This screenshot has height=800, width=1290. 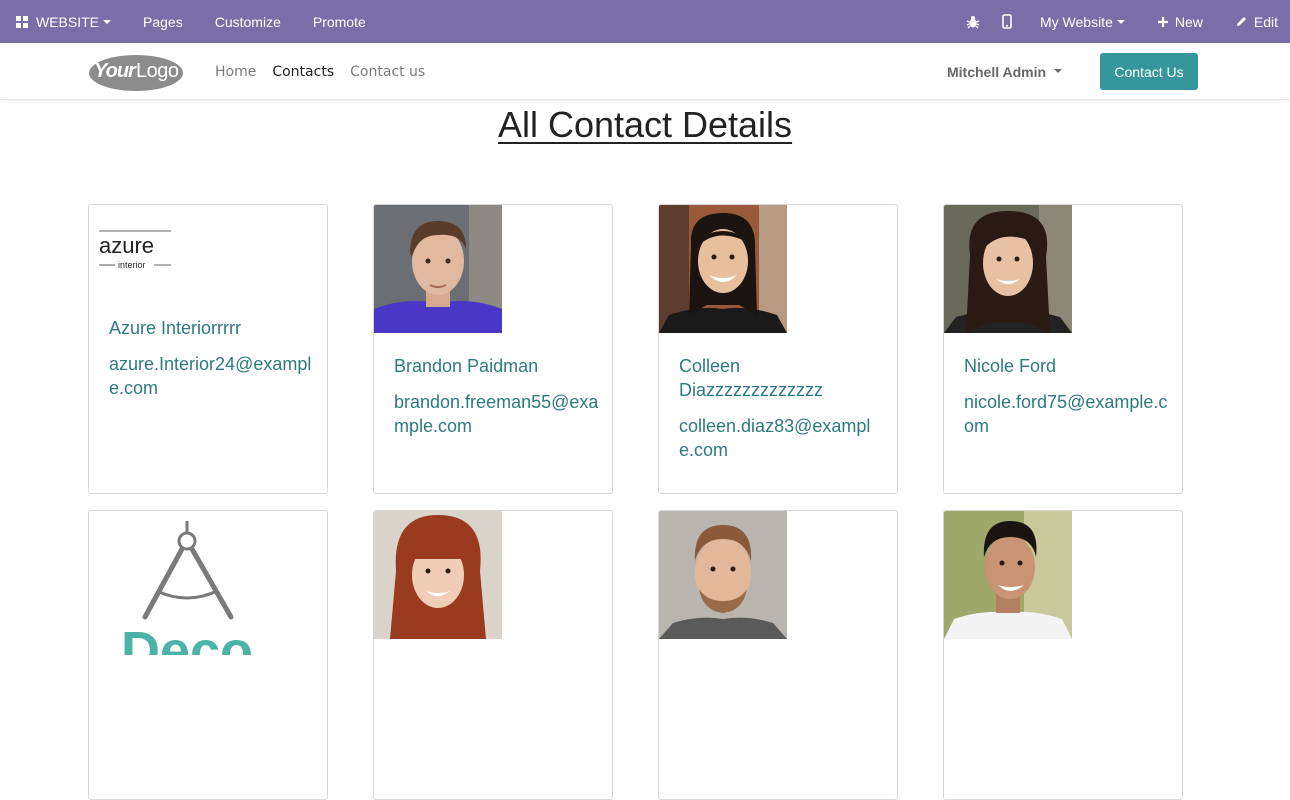 I want to click on contact-email: azure.Interior24@example.com, so click(x=211, y=376).